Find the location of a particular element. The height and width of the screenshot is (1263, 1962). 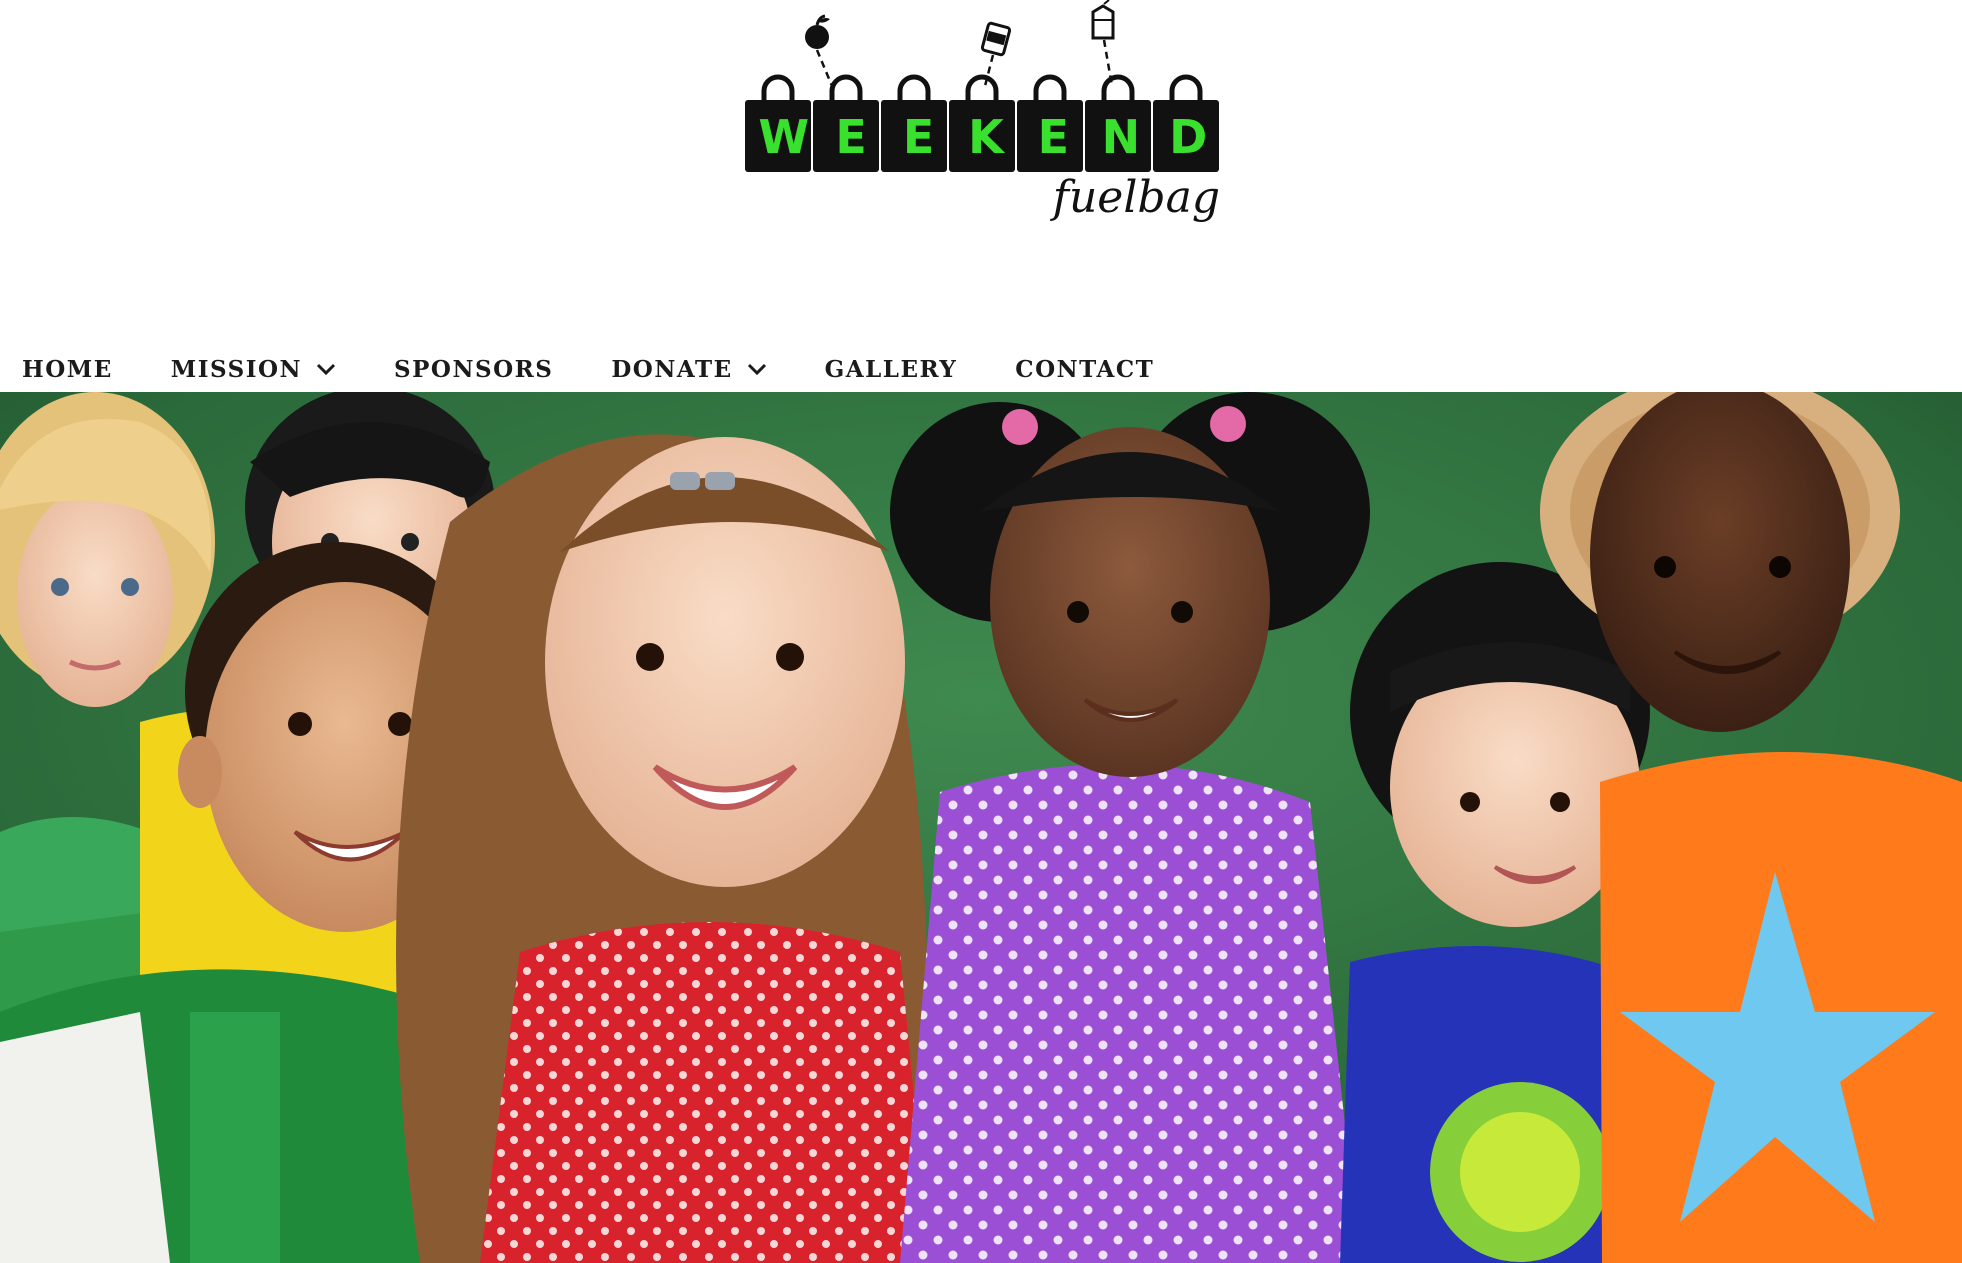

milk-carton-icon is located at coordinates (1103, 43).